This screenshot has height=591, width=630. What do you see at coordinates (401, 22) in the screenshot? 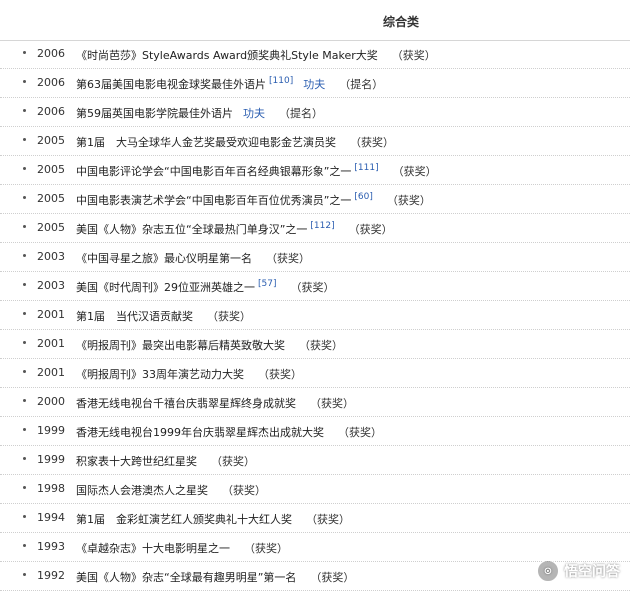
I see `section-title: 综合类` at bounding box center [401, 22].